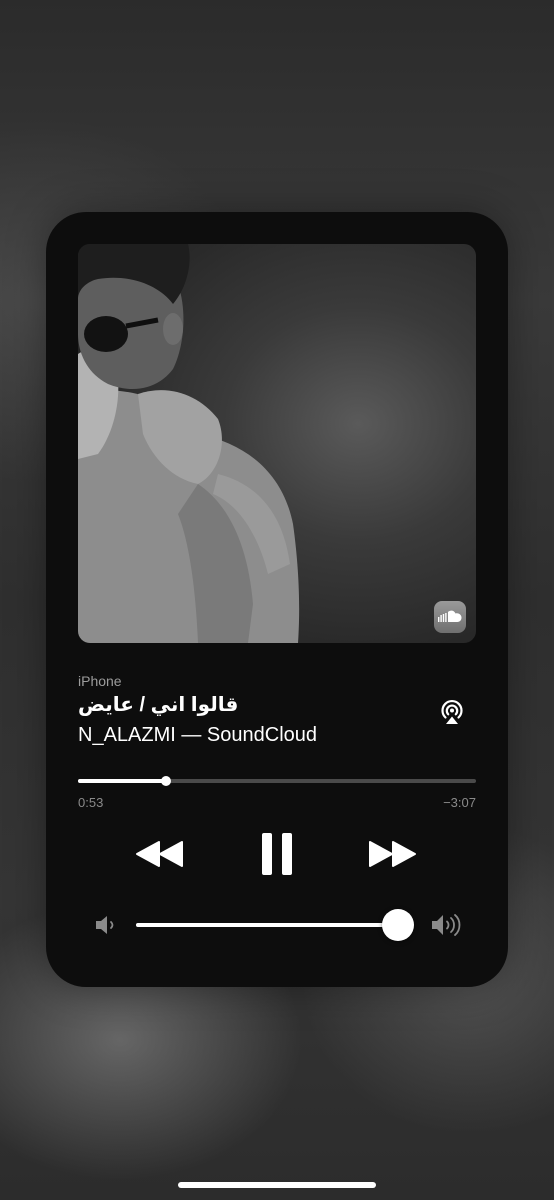 The width and height of the screenshot is (554, 1200). I want to click on volume-high-button, so click(448, 925).